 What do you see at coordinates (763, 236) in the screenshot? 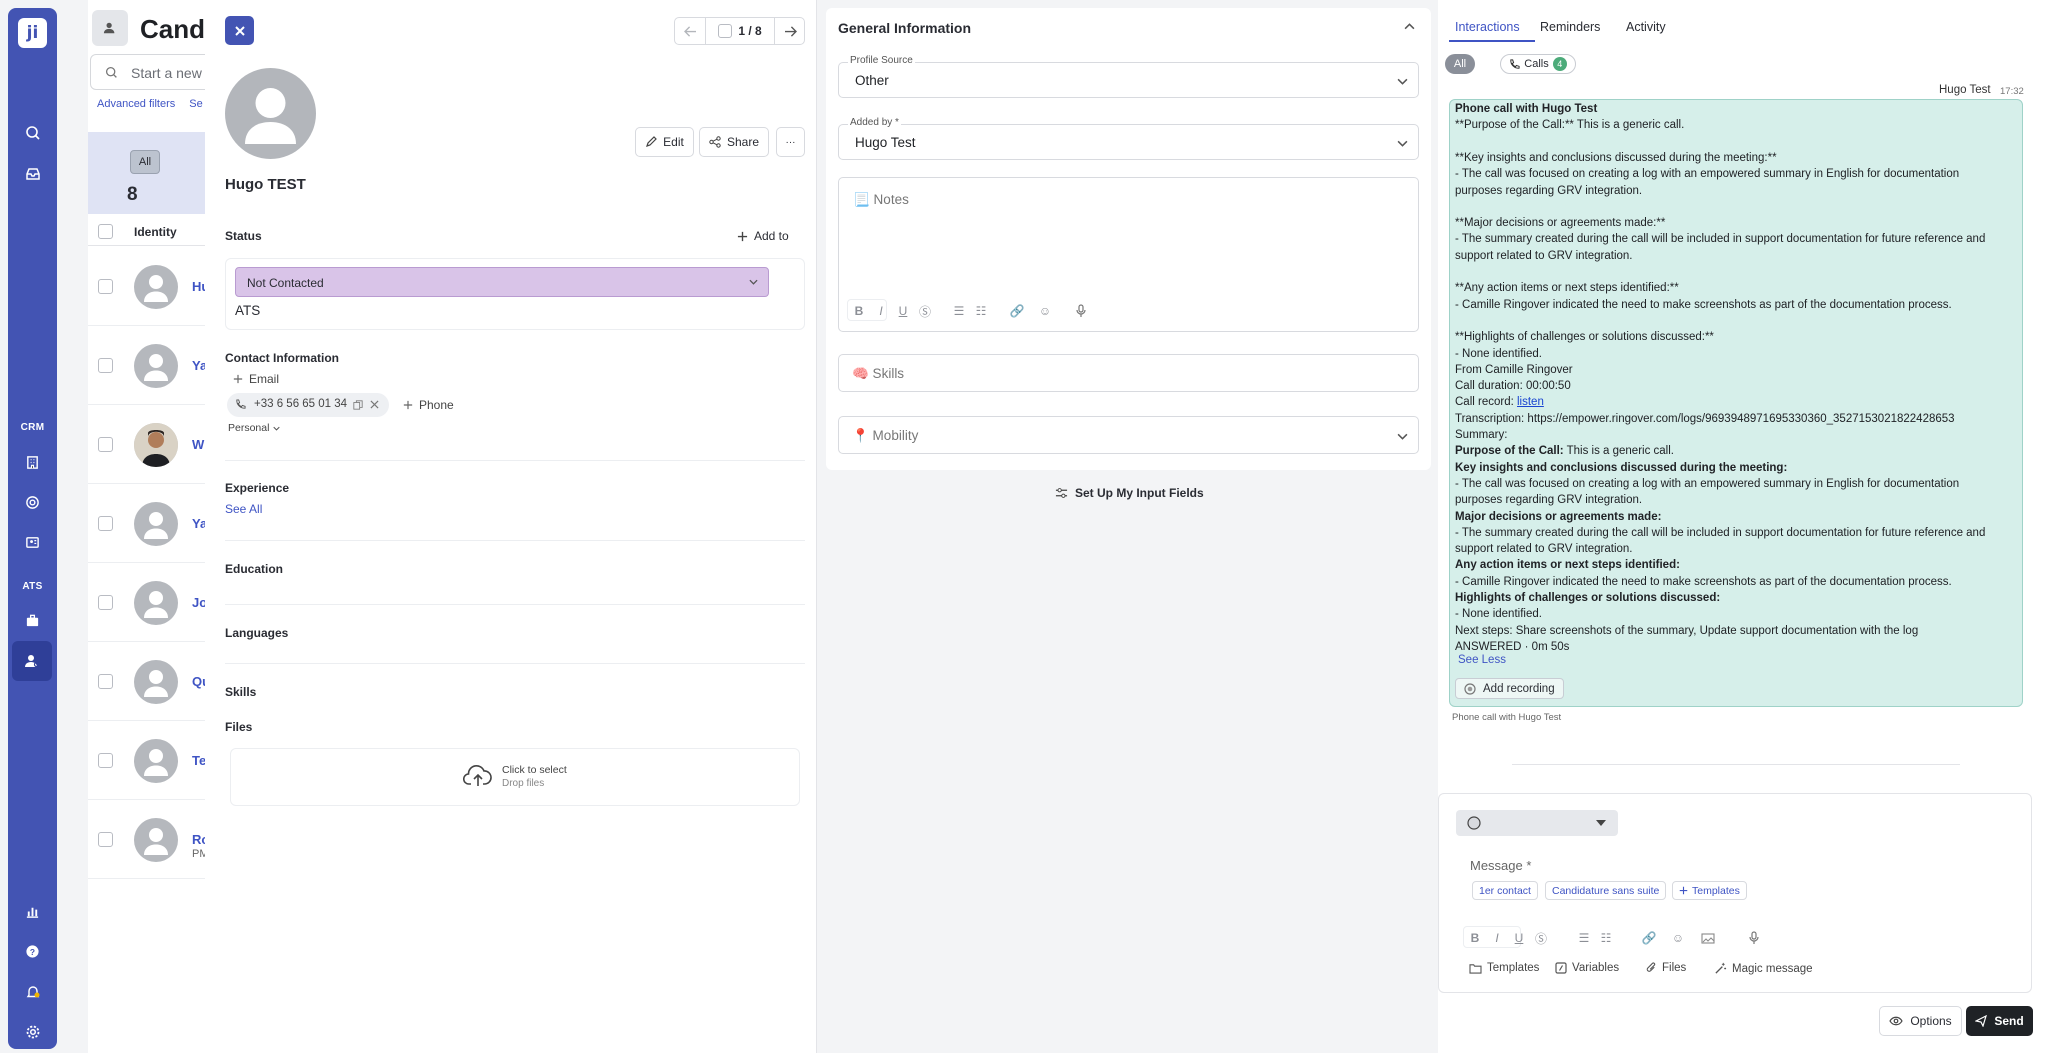
I see `add-to-button: Add to` at bounding box center [763, 236].